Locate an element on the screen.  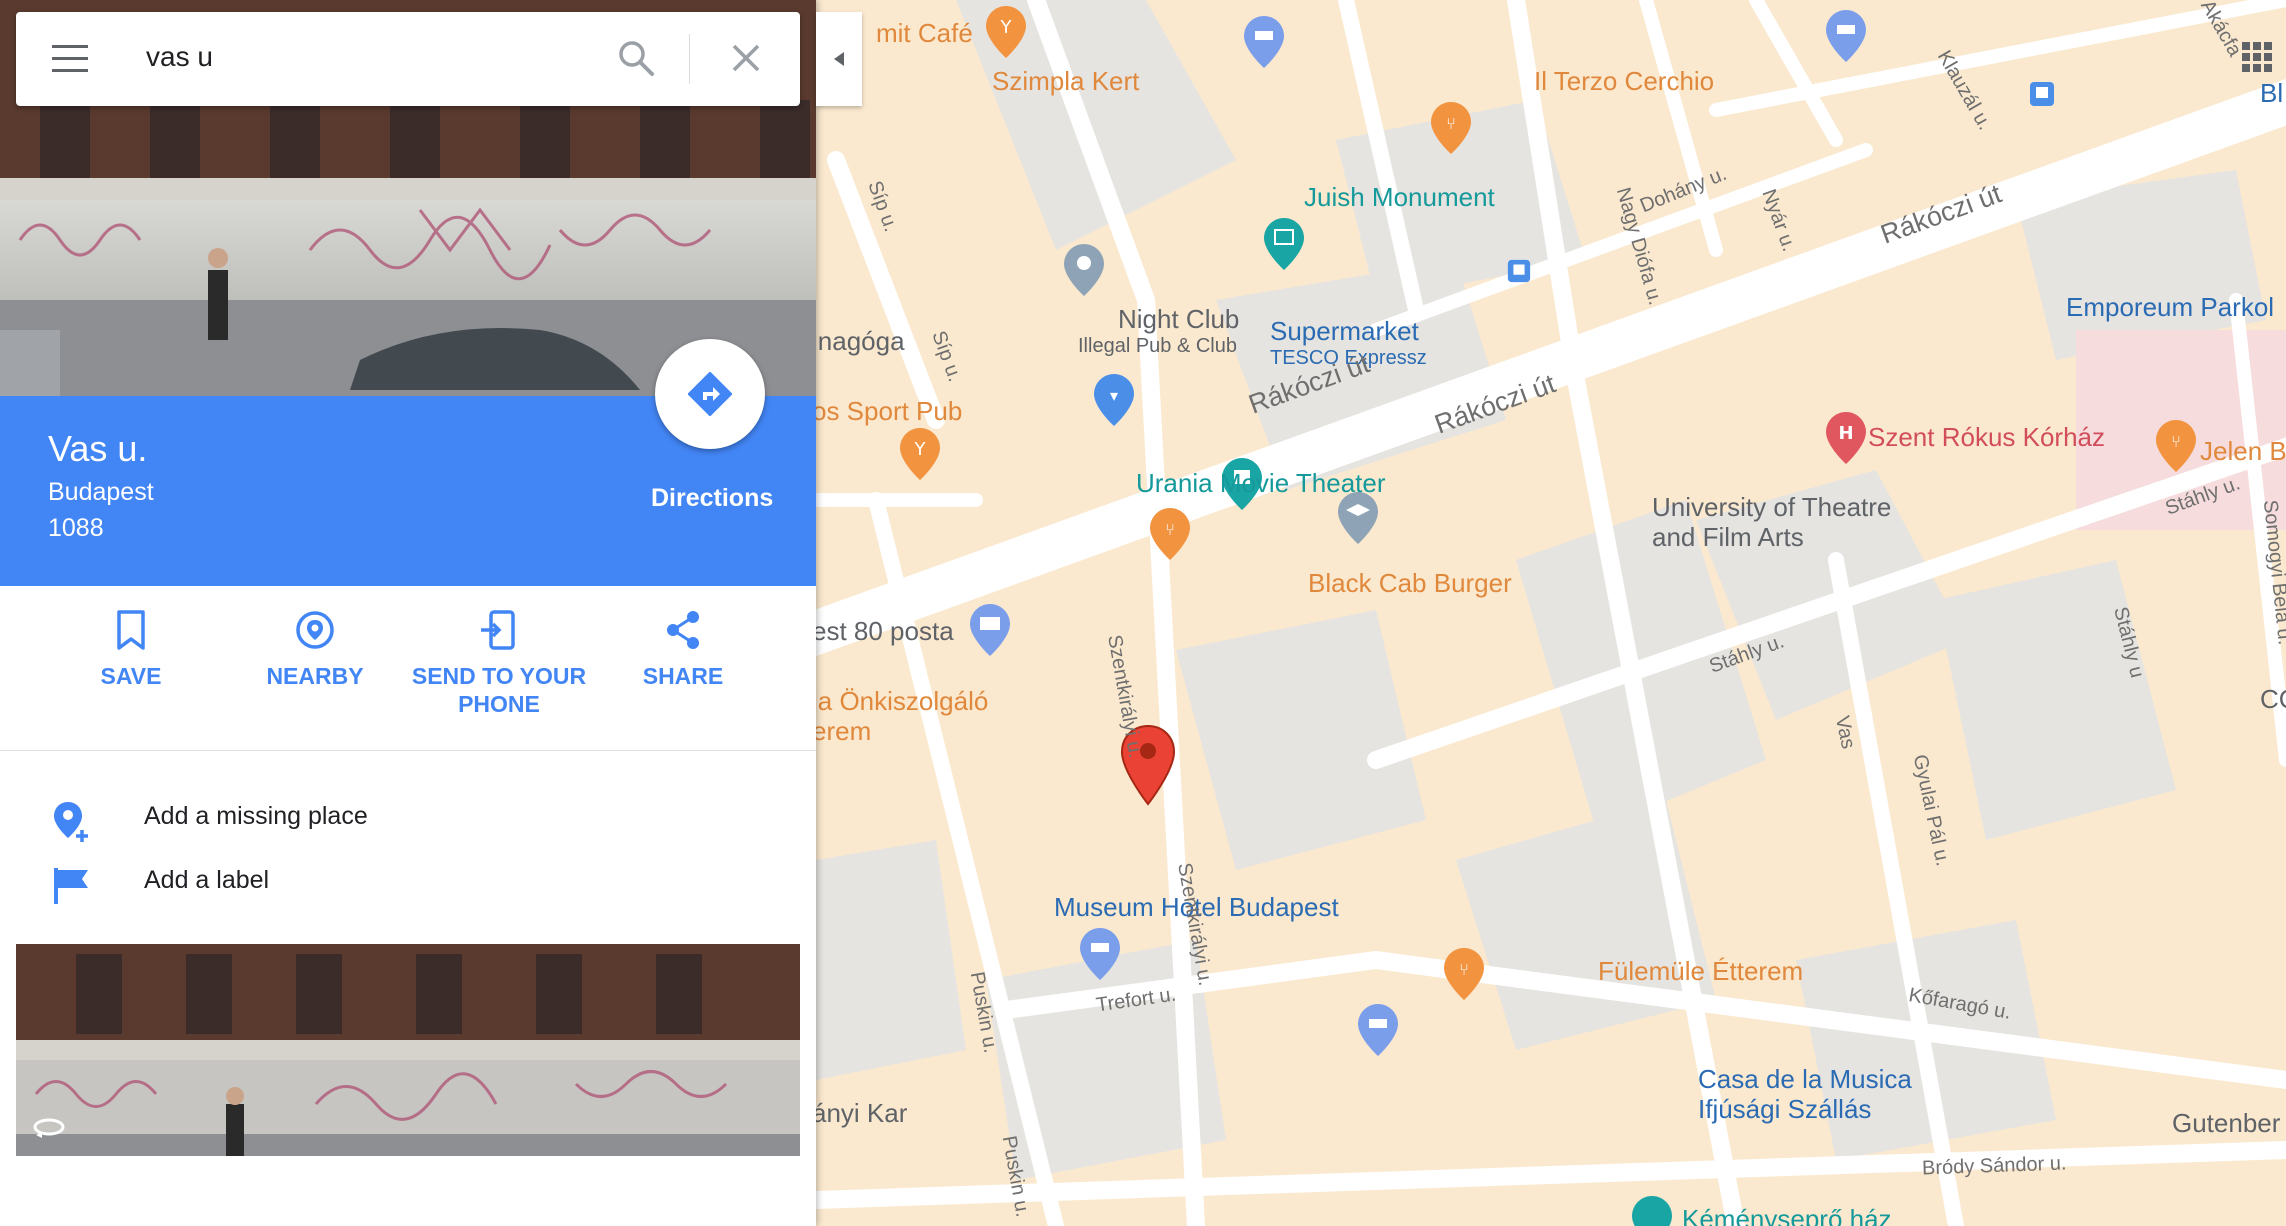
poi-label: inagóga is located at coordinates (860, 341).